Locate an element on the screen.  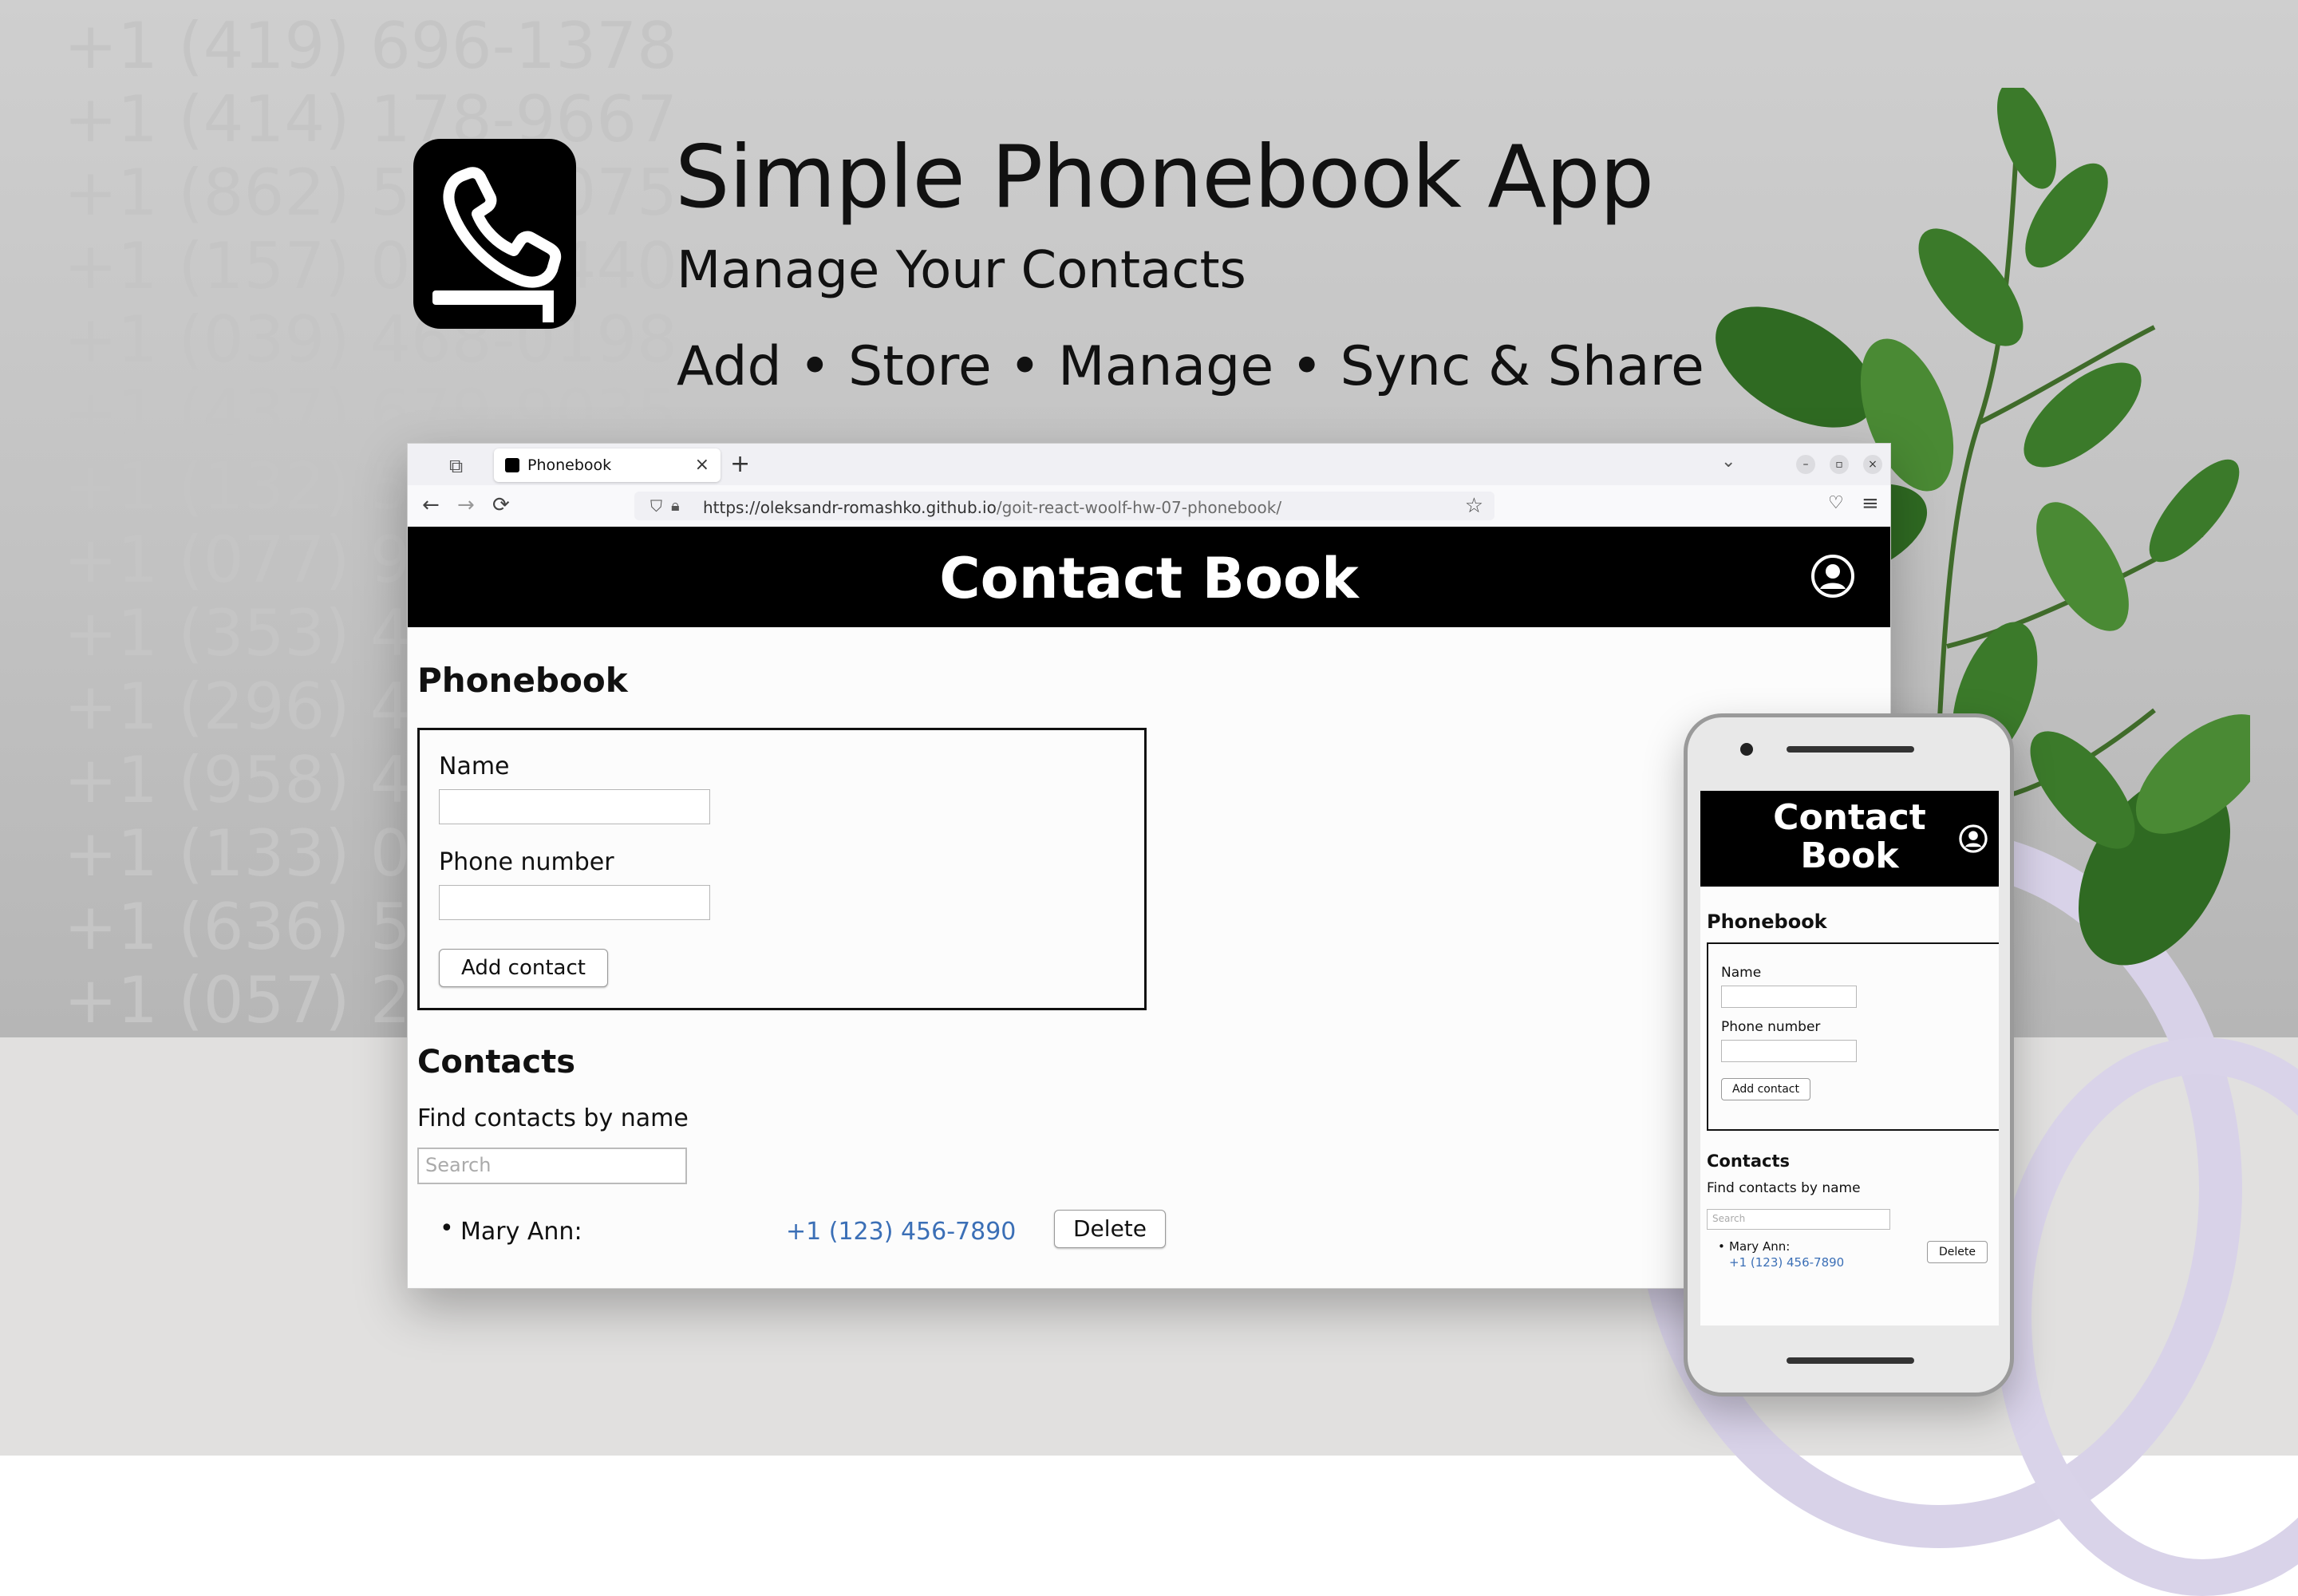
browser-tabbar: ⧉ Phonebook × + ⌄ – ▫ × is located at coordinates (1149, 464).